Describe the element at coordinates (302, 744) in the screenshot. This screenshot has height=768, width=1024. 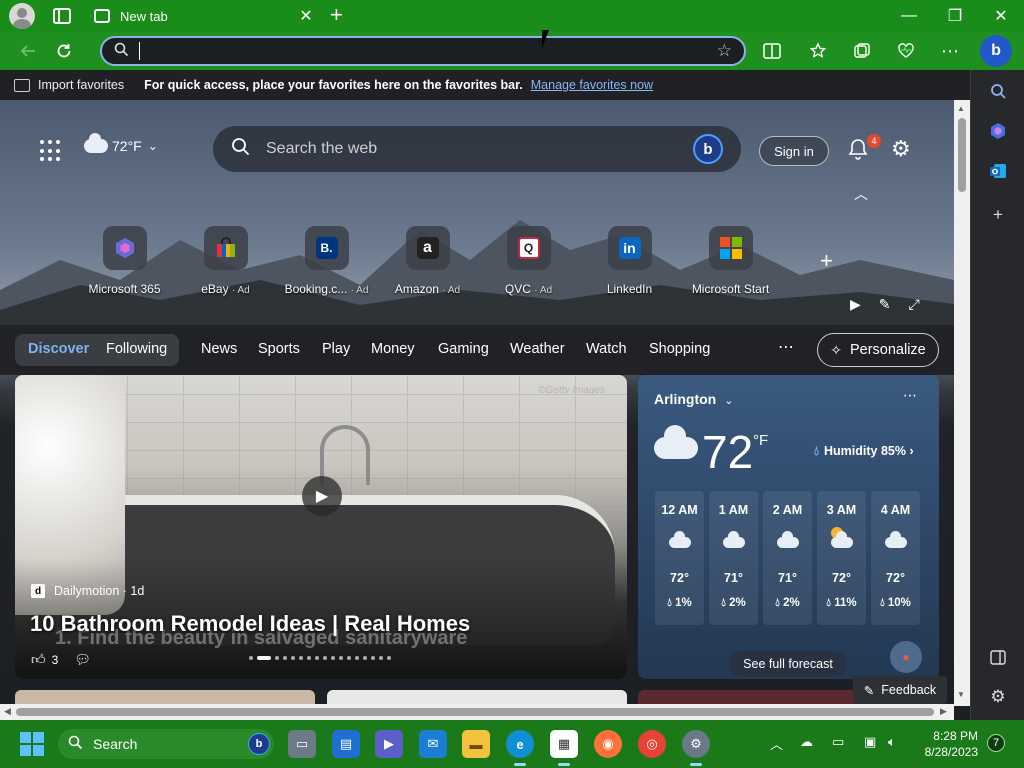
I see `task-view-icon: ▭` at that location.